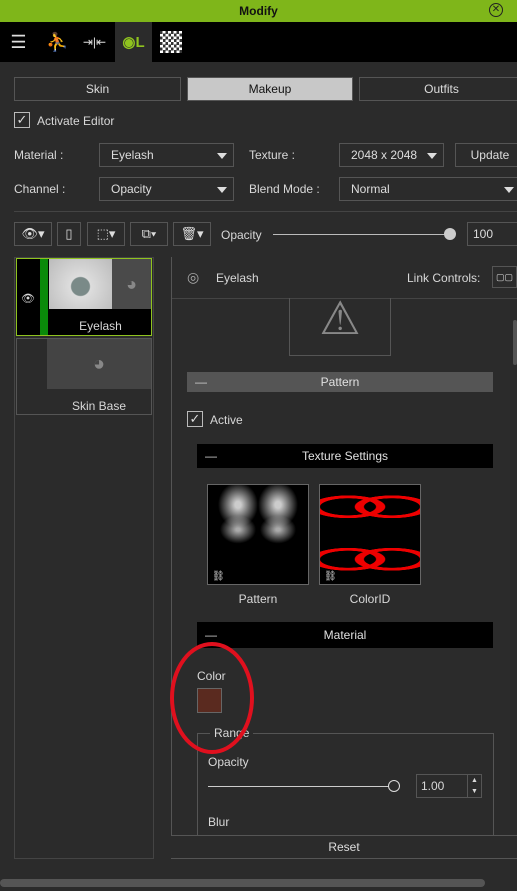  Describe the element at coordinates (433, 786) in the screenshot. I see `opacity-value: 1.00` at that location.